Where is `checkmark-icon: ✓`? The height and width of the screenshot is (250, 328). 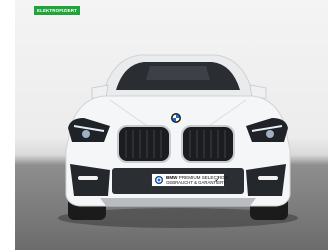
checkmark-icon: ✓ is located at coordinates (217, 179).